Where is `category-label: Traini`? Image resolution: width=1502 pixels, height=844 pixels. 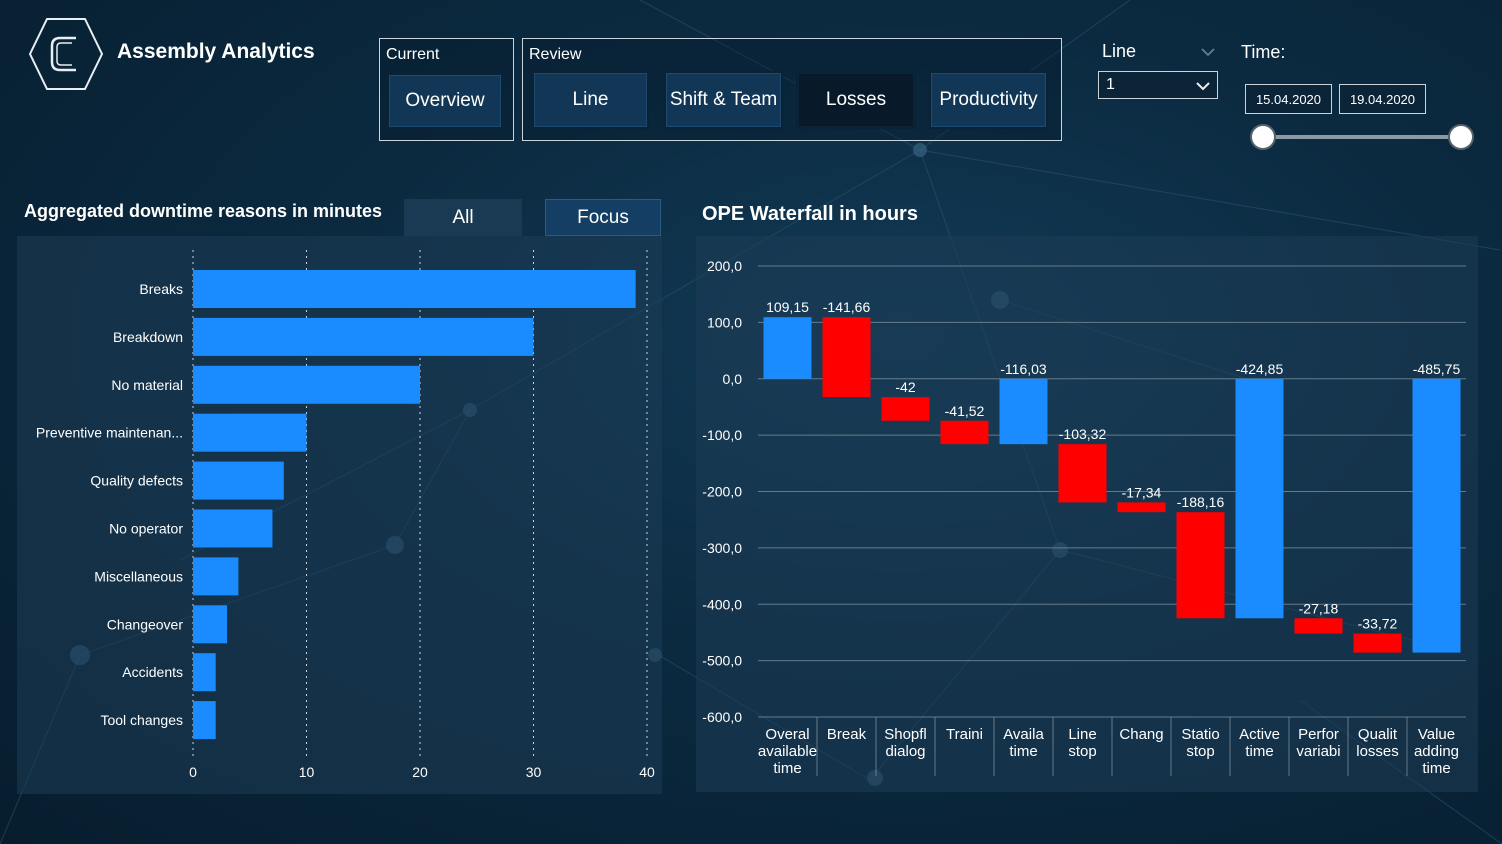 category-label: Traini is located at coordinates (964, 734).